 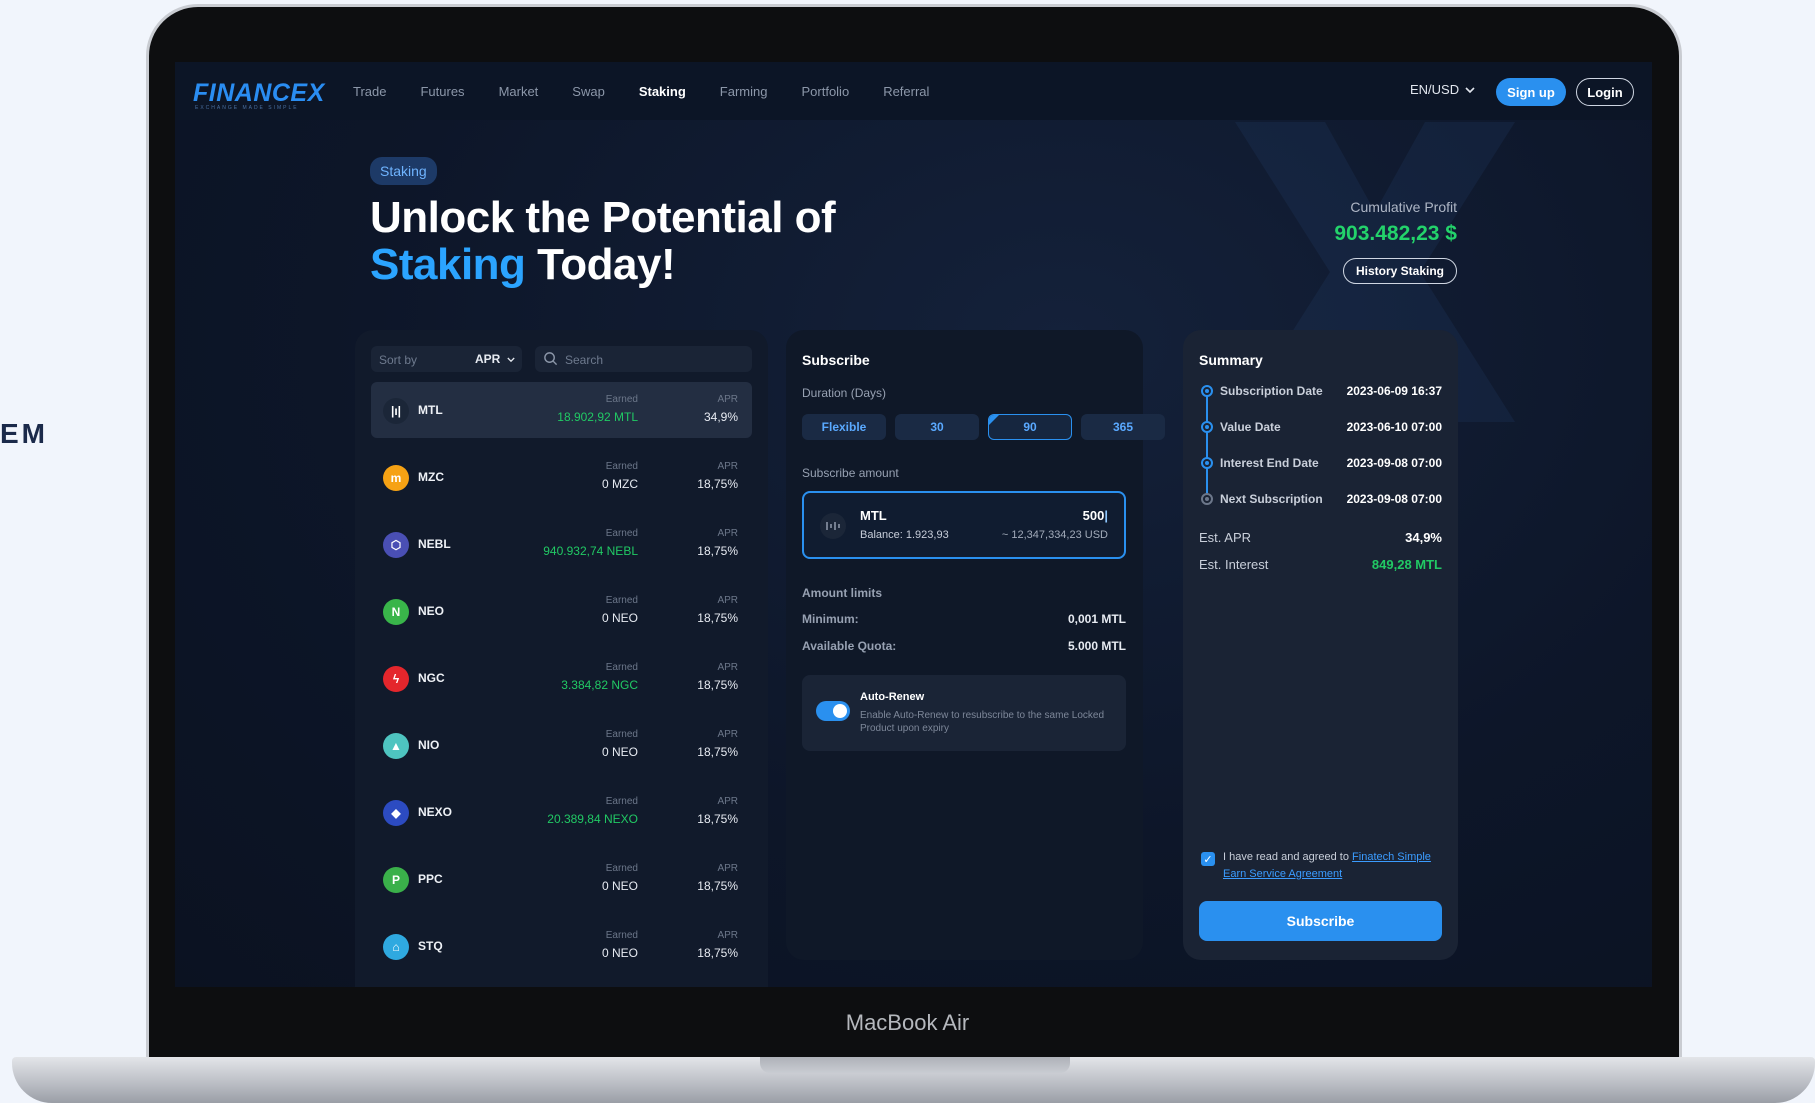 What do you see at coordinates (396, 545) in the screenshot?
I see `nebl-icon: ⬡` at bounding box center [396, 545].